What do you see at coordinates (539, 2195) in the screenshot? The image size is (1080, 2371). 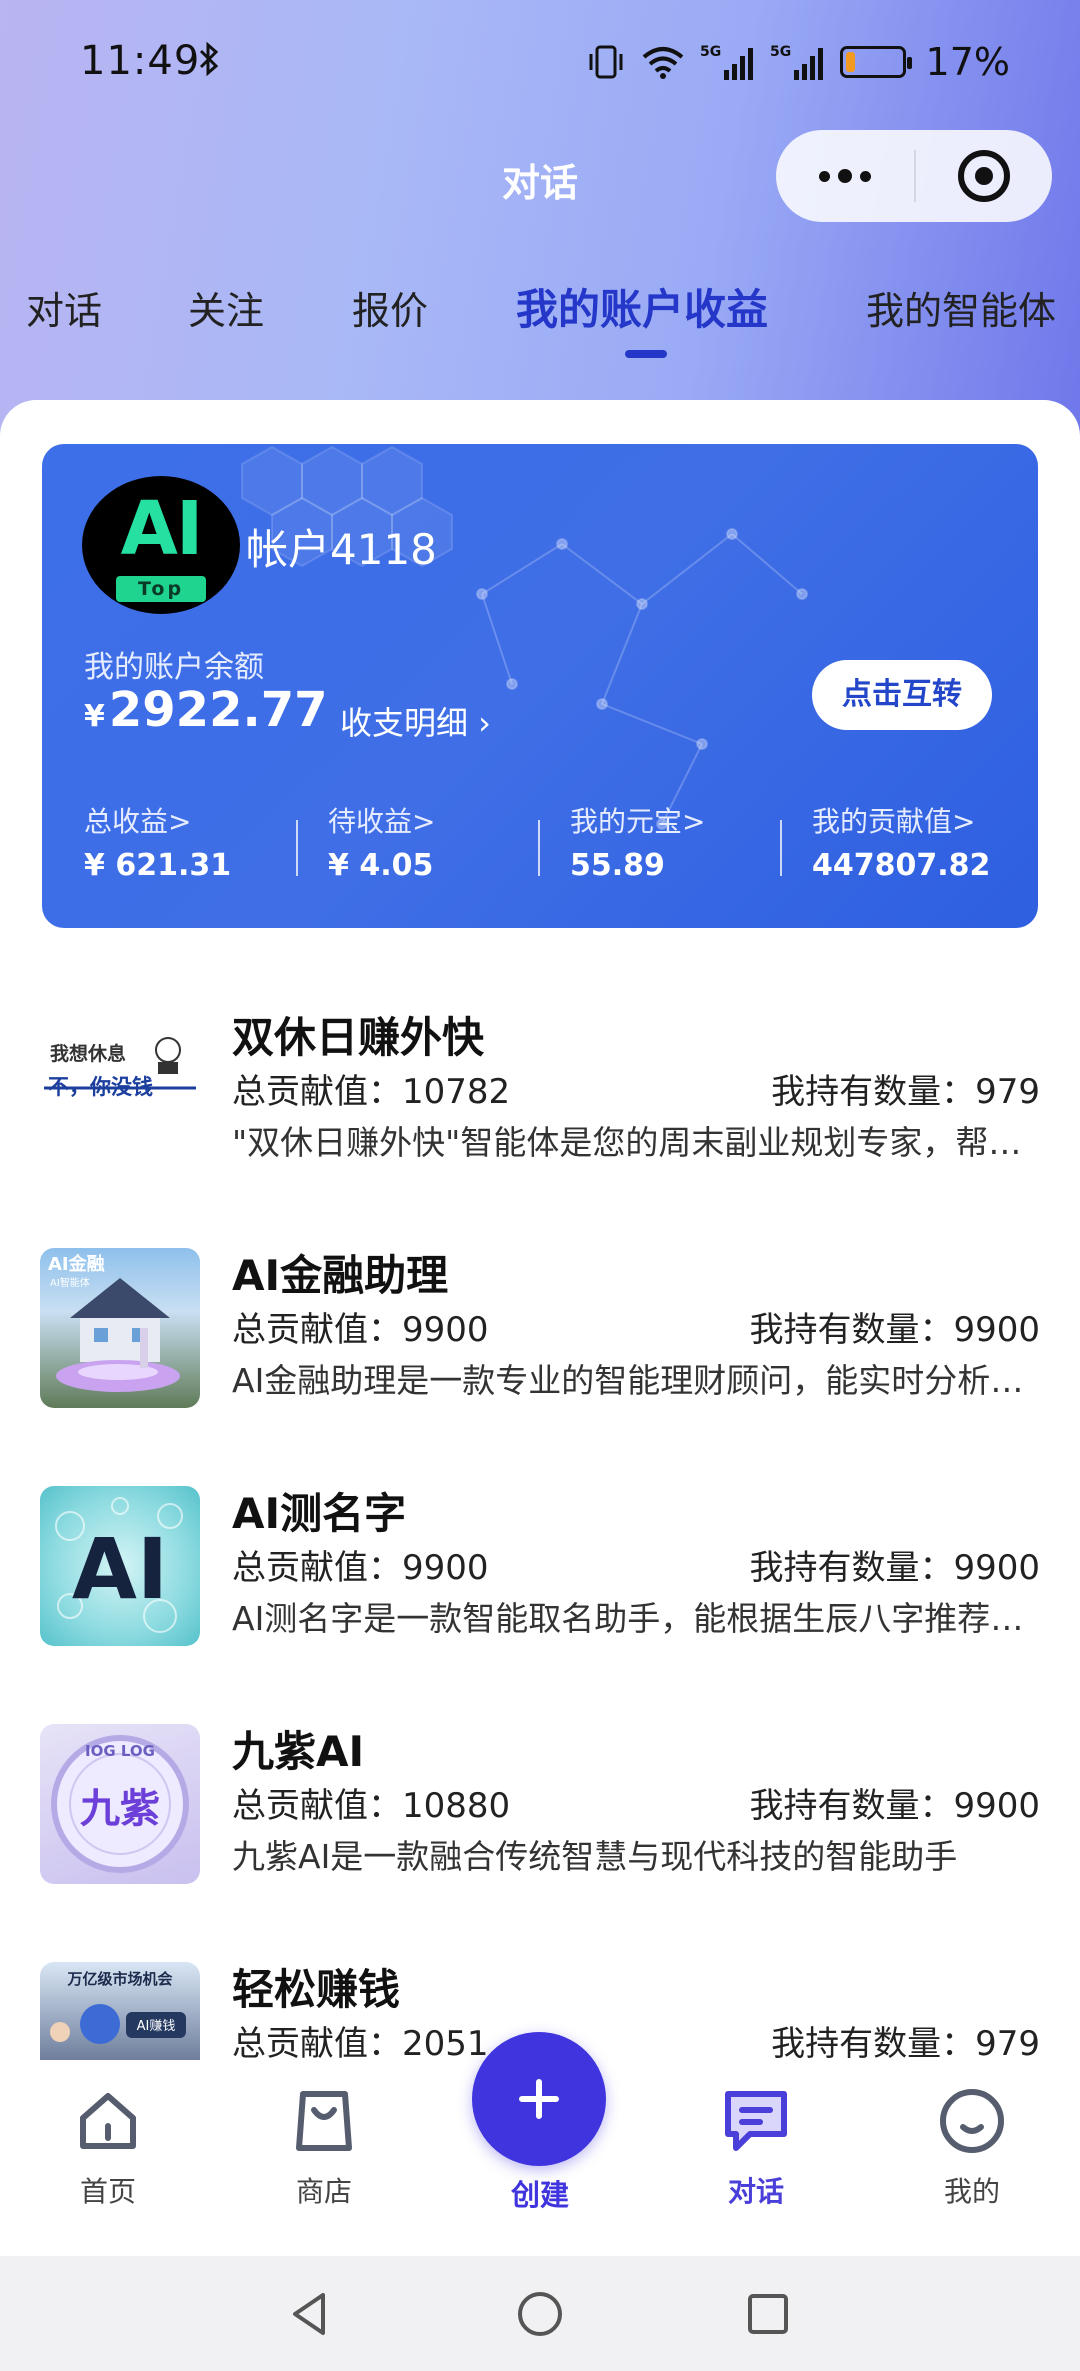 I see `create-label: 创建` at bounding box center [539, 2195].